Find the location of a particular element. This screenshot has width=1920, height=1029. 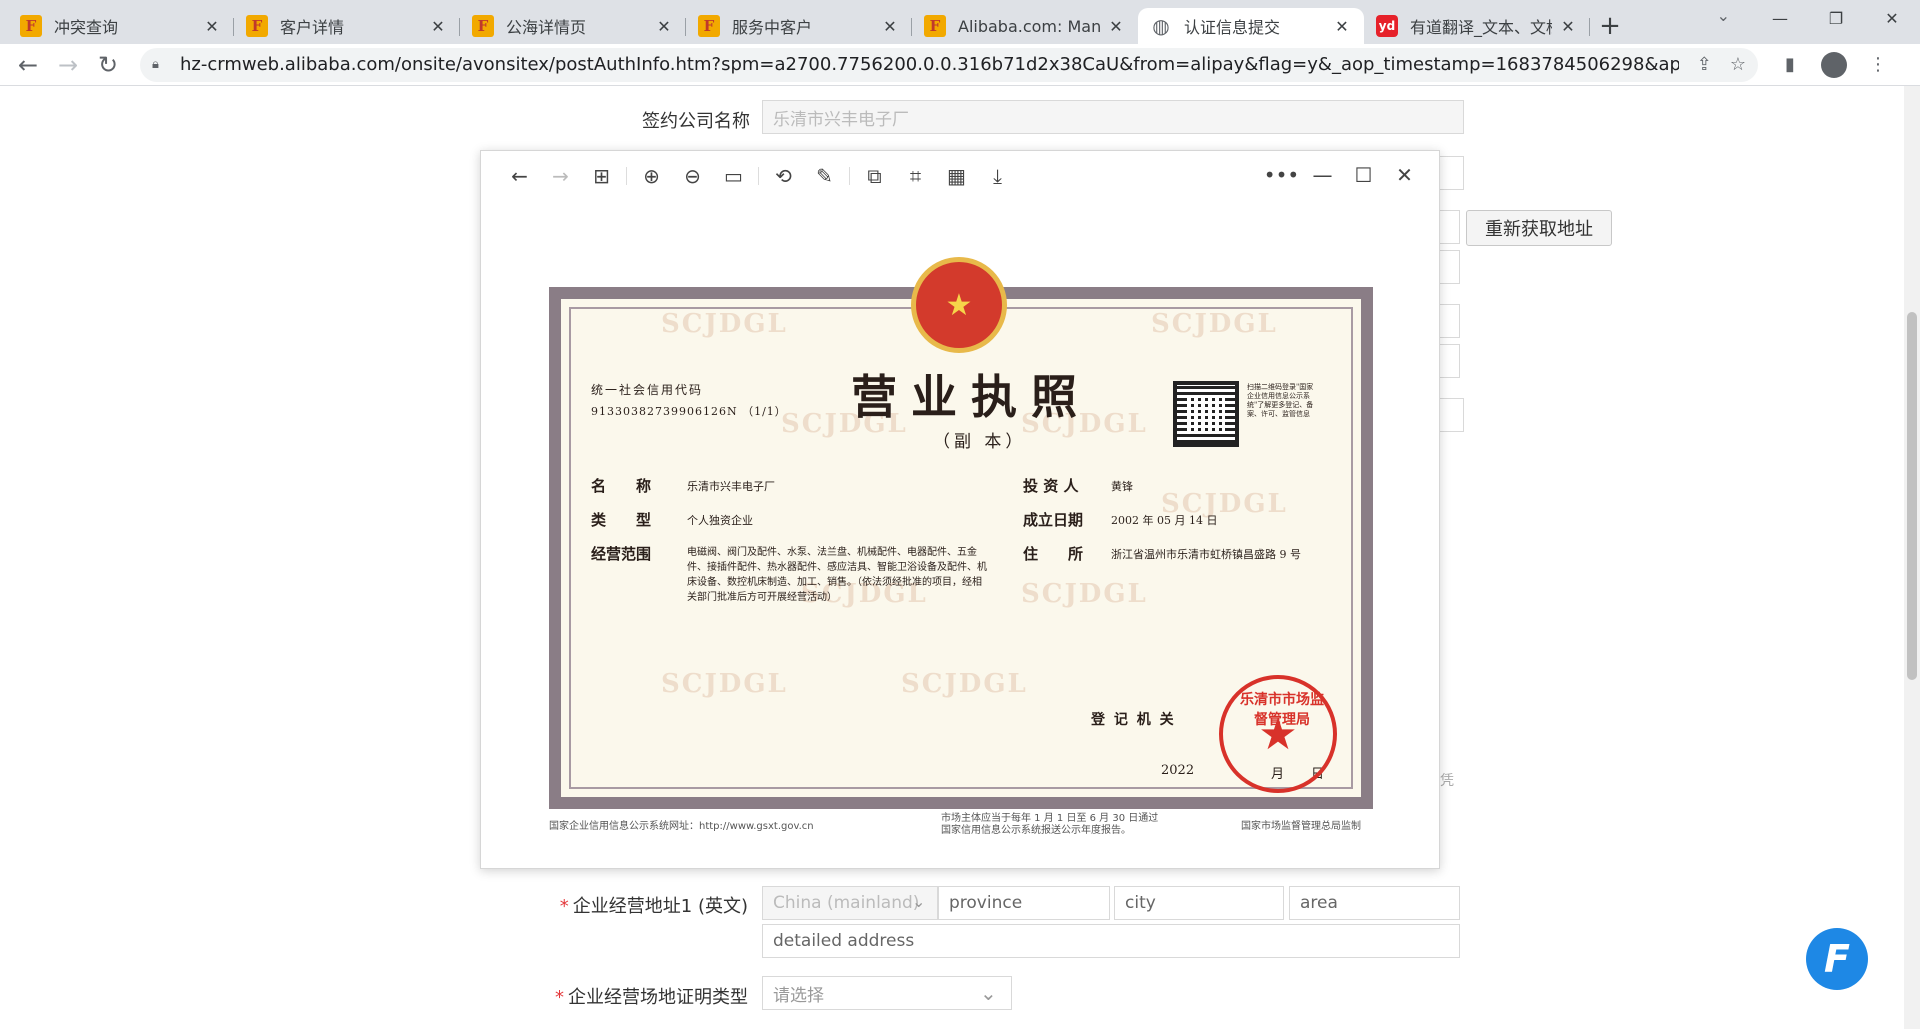

proof-type-label: * 企业经营场地证明类型 is located at coordinates (651, 997).